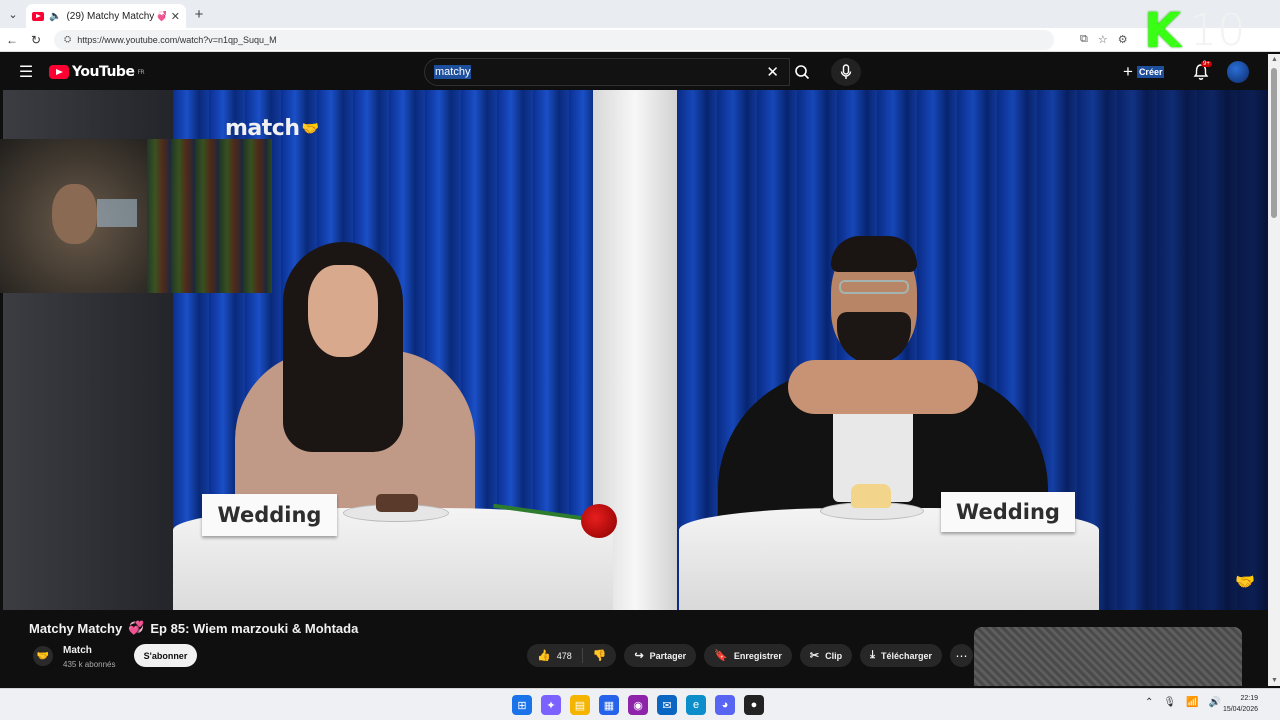  I want to click on handshake-logo-icon: 🤝, so click(310, 128).